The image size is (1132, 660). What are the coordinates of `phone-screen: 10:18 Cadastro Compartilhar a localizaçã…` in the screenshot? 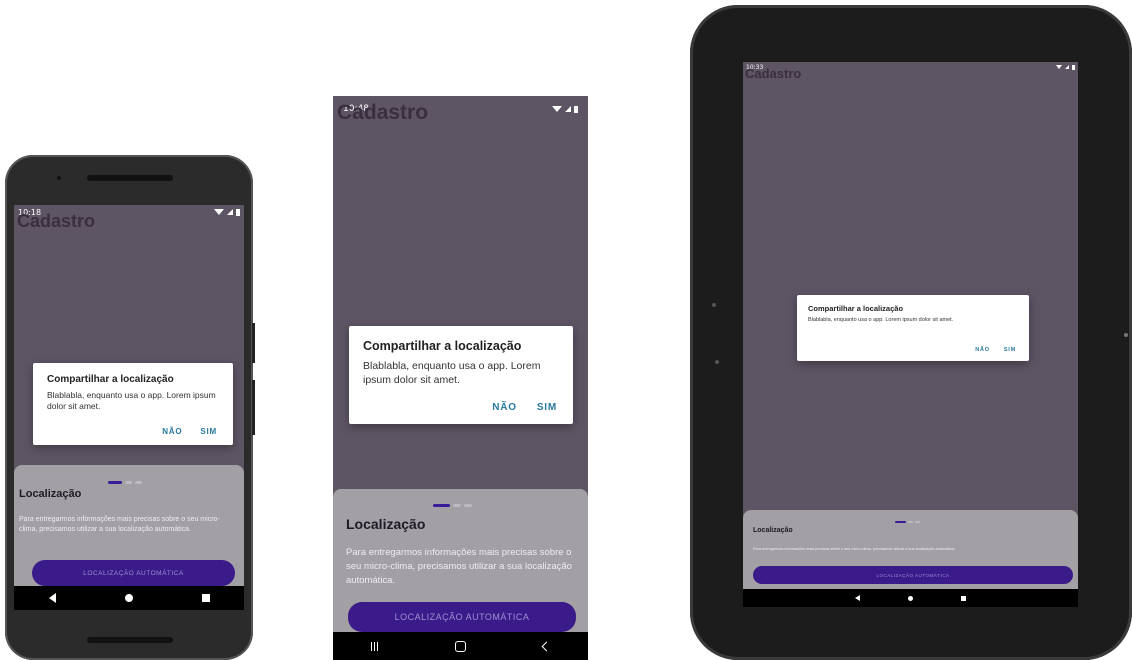 It's located at (129, 407).